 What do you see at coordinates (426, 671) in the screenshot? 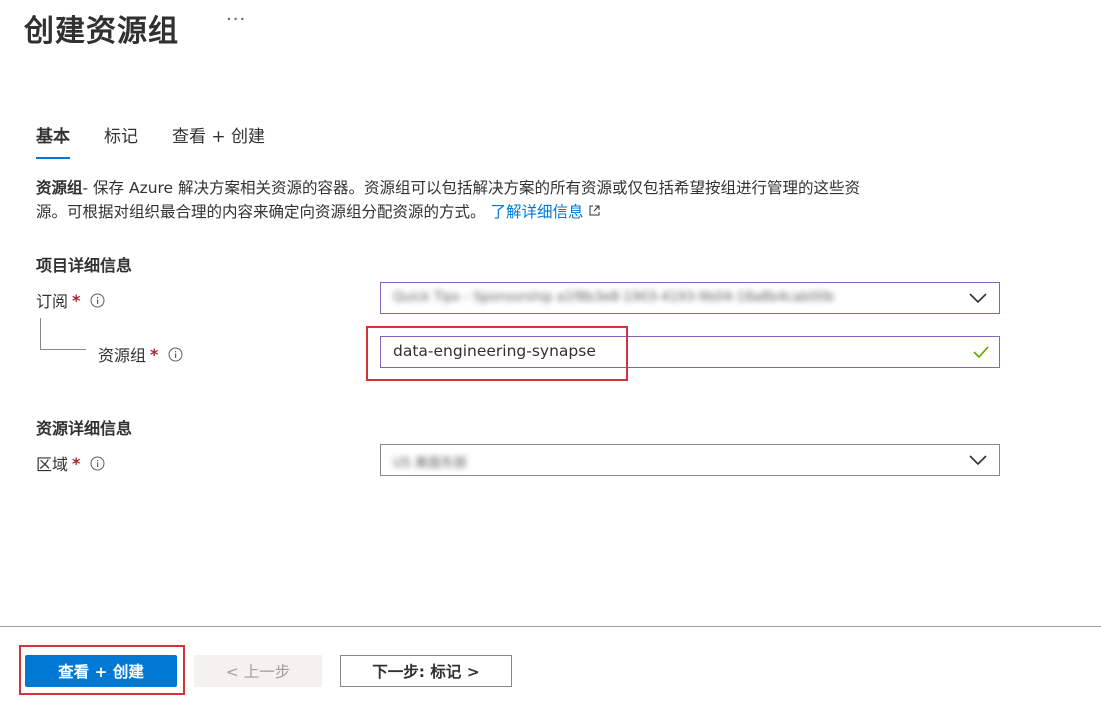
I see `next-tags-button: 下一步: 标记 >` at bounding box center [426, 671].